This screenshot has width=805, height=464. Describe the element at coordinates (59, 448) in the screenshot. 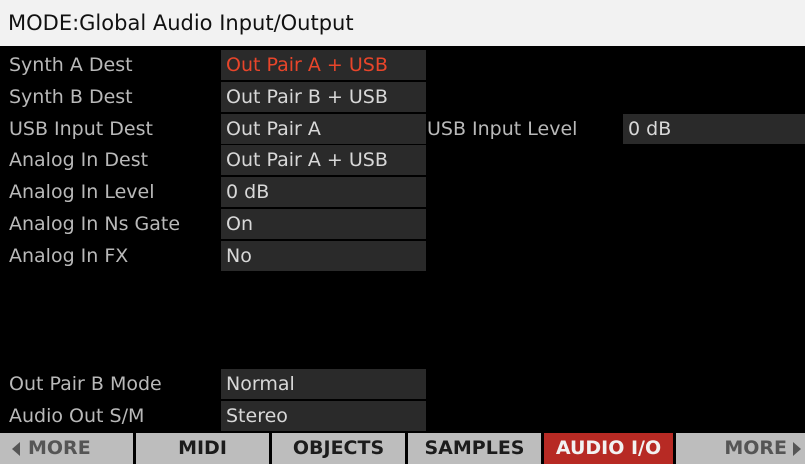

I see `tab-more-left-label: MORE` at that location.